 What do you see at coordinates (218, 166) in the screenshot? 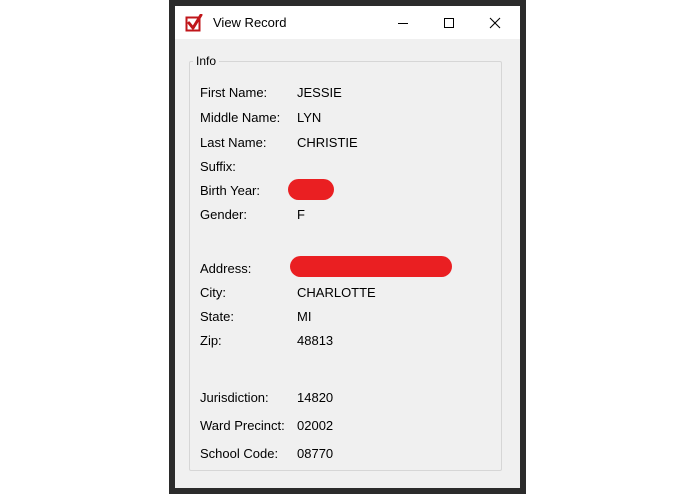
I see `suffix-label: Suffix:` at bounding box center [218, 166].